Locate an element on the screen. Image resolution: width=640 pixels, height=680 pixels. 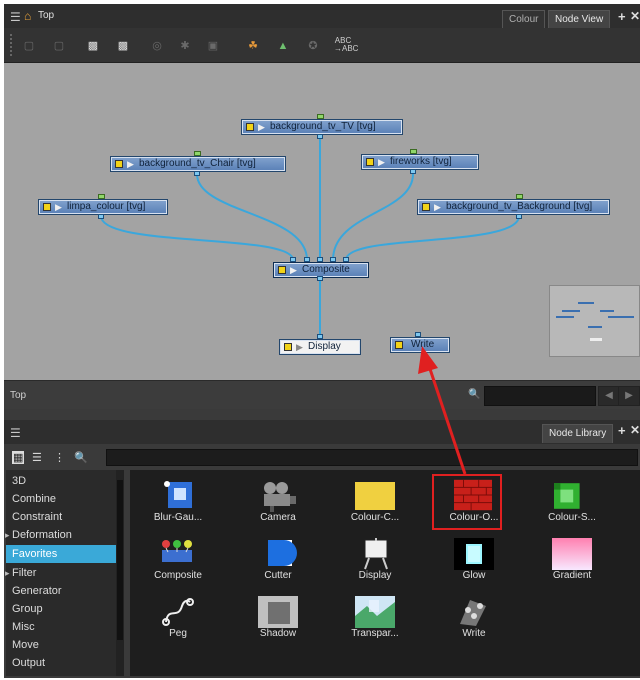
node-library-toolbar: ▦ ☰ ⋮ 🔍 is located at coordinates (322, 456).